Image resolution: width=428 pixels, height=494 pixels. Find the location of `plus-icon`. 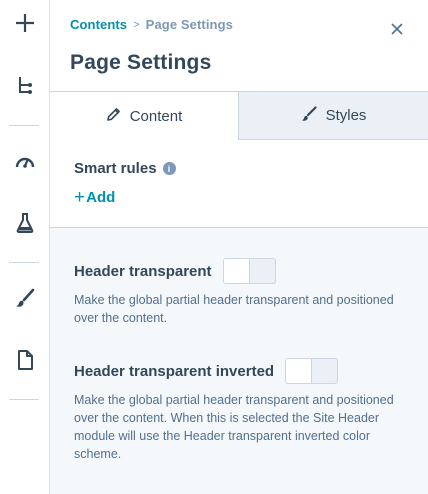

plus-icon is located at coordinates (25, 25).